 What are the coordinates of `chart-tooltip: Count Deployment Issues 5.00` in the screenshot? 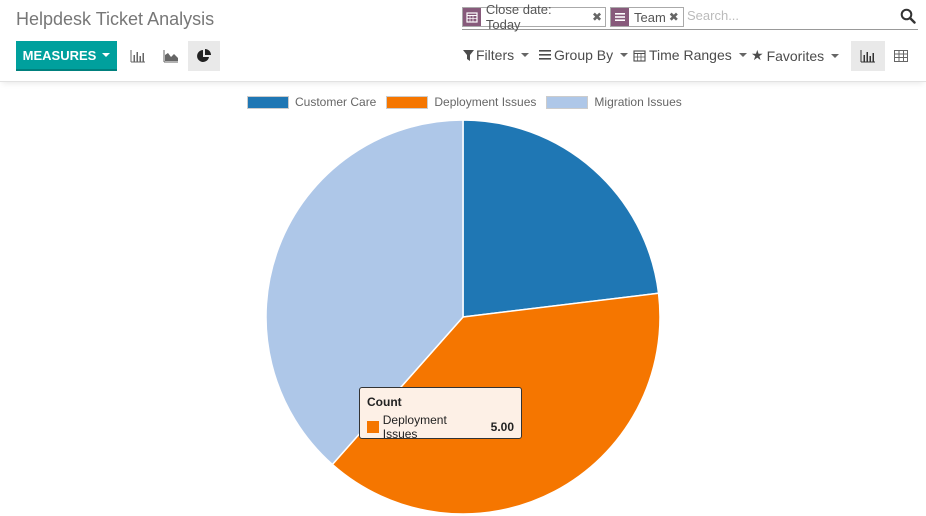 It's located at (440, 414).